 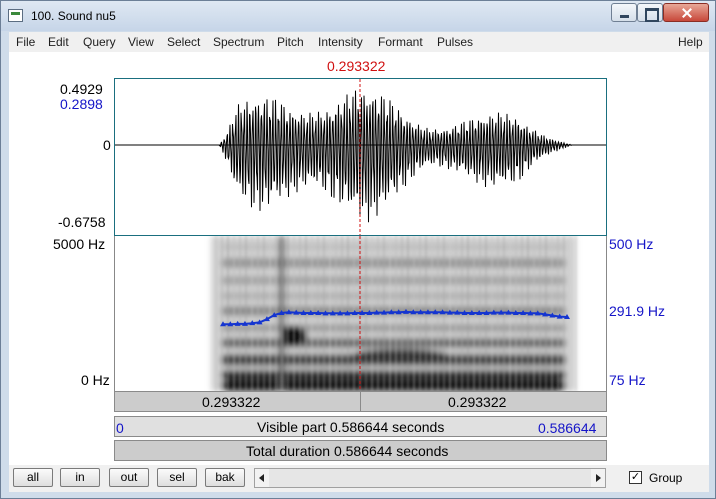 I want to click on cursor-time-label: 0.293322, so click(x=356, y=66).